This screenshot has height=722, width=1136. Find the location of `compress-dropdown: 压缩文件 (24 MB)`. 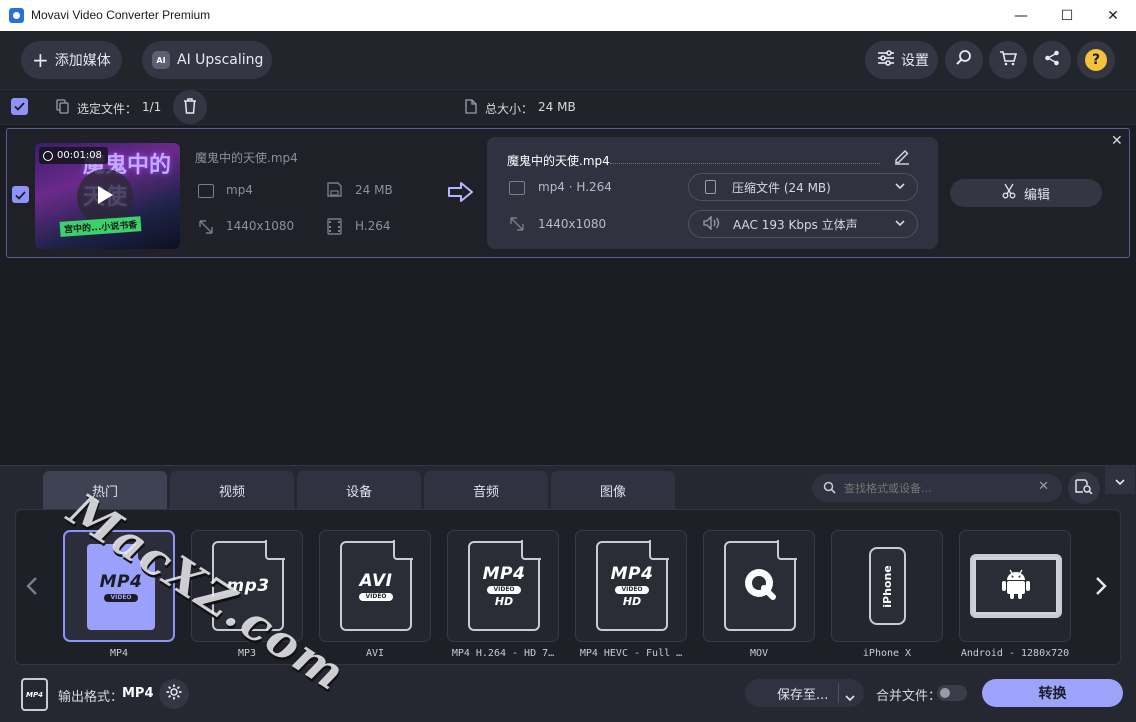

compress-dropdown: 压缩文件 (24 MB) is located at coordinates (803, 187).